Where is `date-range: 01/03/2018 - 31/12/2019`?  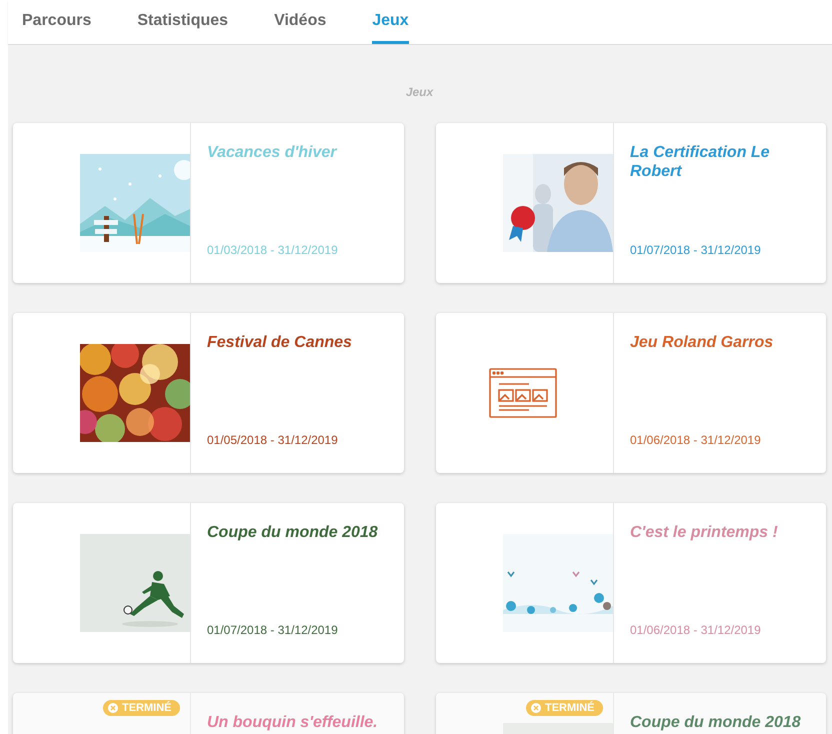
date-range: 01/03/2018 - 31/12/2019 is located at coordinates (273, 250).